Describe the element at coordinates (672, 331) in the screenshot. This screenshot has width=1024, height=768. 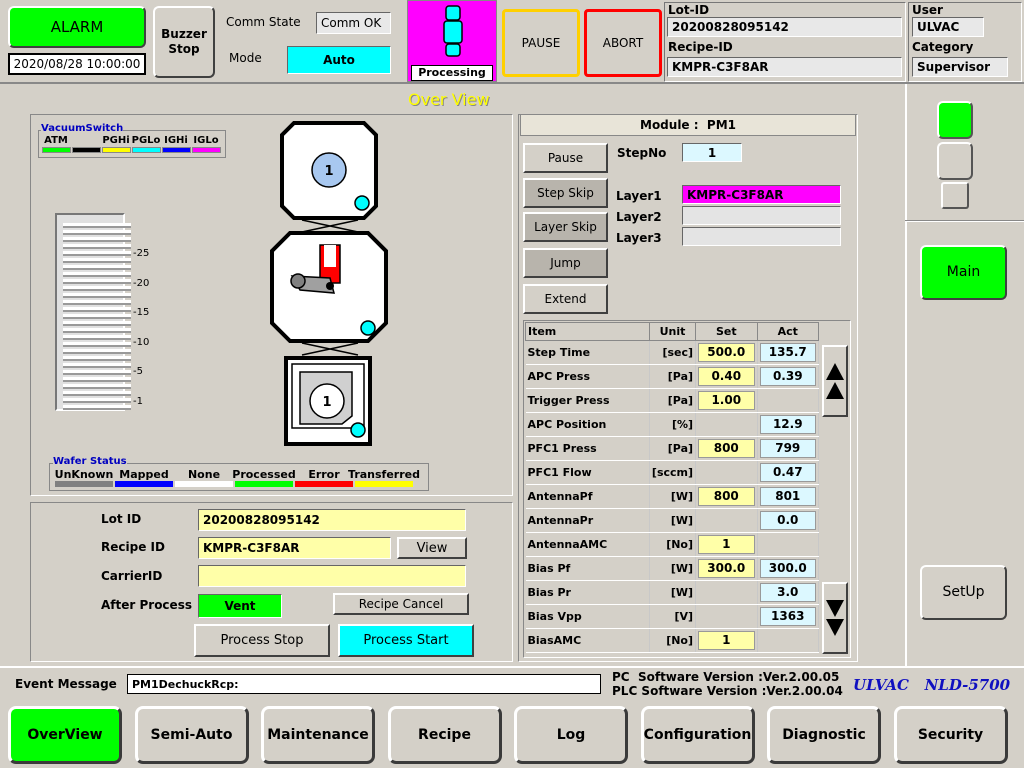
I see `col-header-unit: Unit` at that location.